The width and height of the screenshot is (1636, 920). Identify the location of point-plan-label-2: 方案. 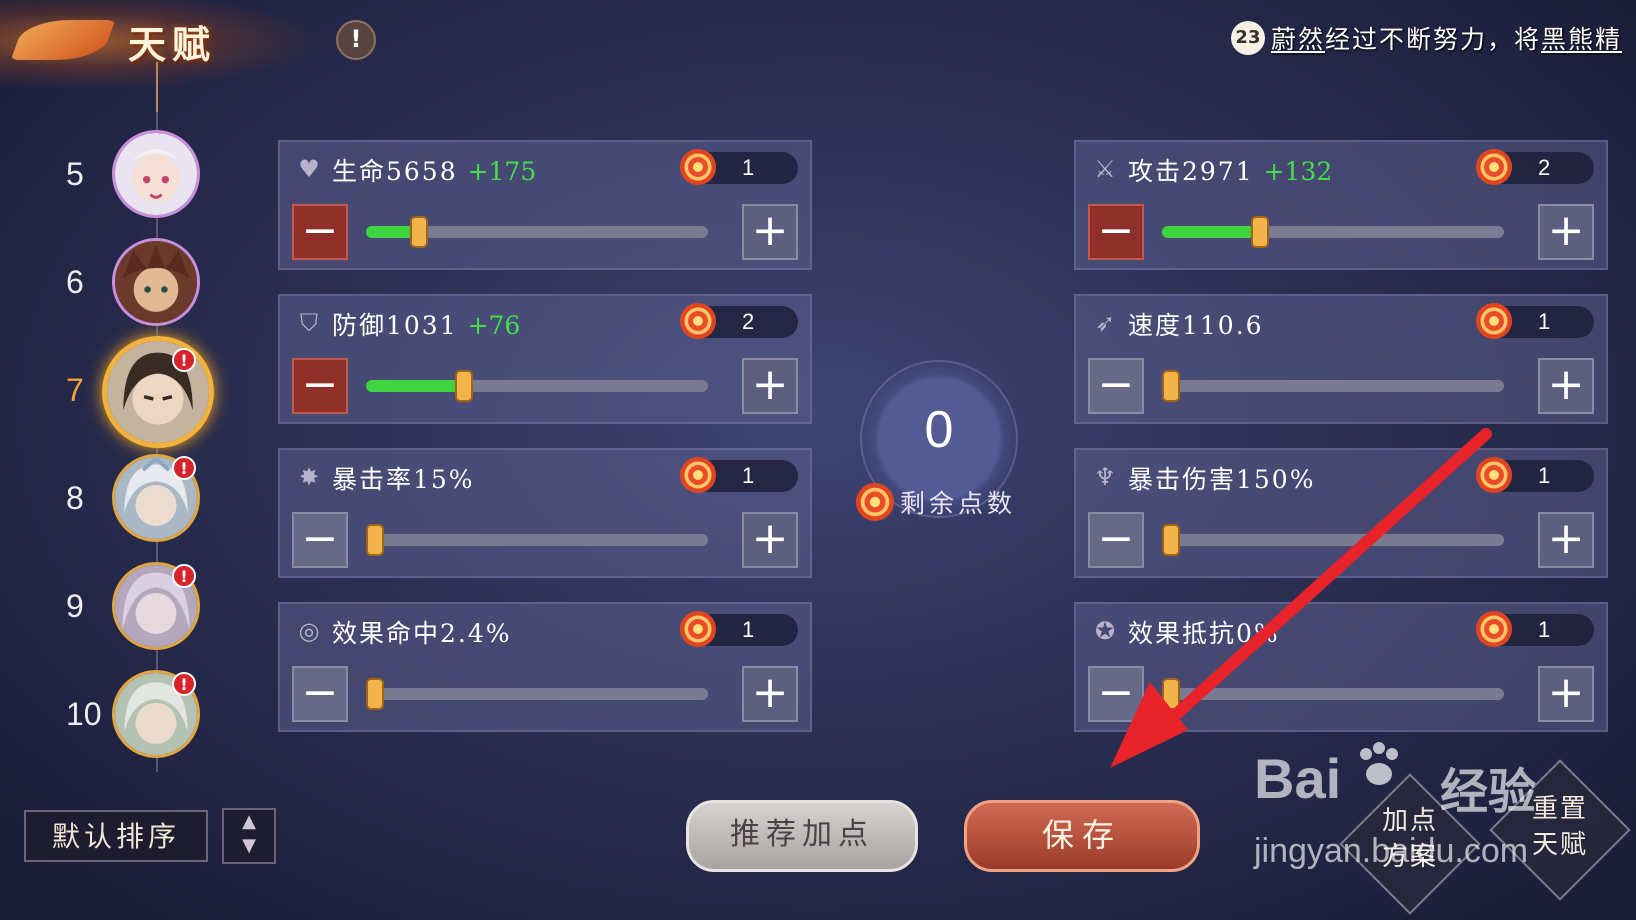
(1409, 857).